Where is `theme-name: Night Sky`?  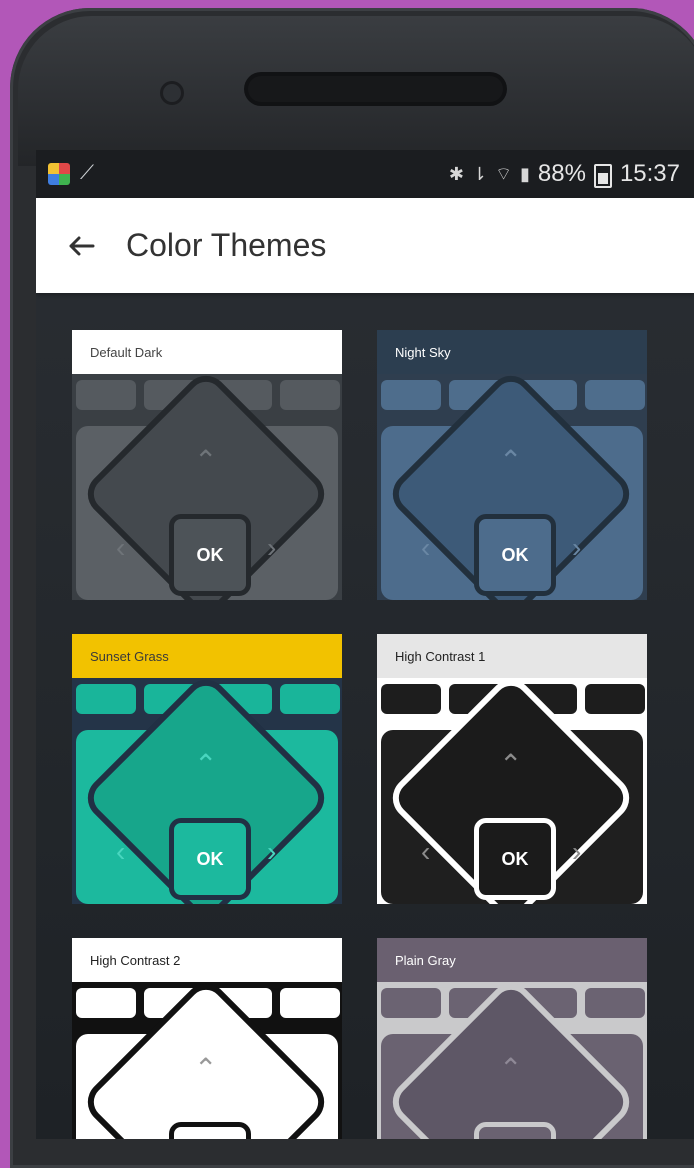 theme-name: Night Sky is located at coordinates (512, 352).